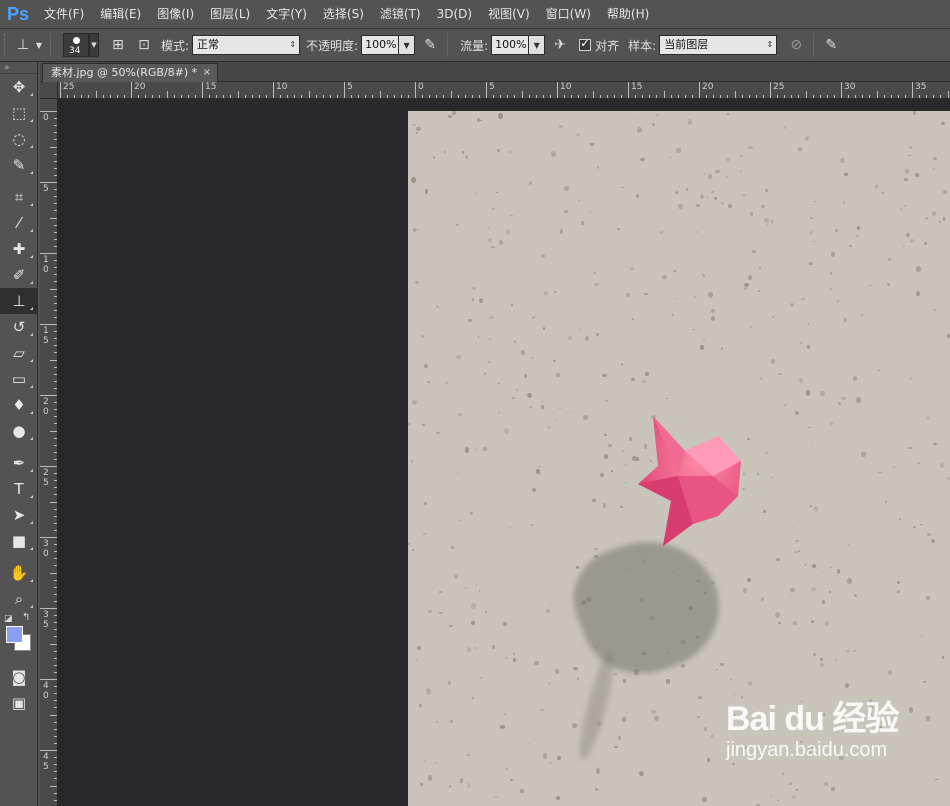 Image resolution: width=950 pixels, height=806 pixels. I want to click on mode-select: 正常 ⇕, so click(246, 45).